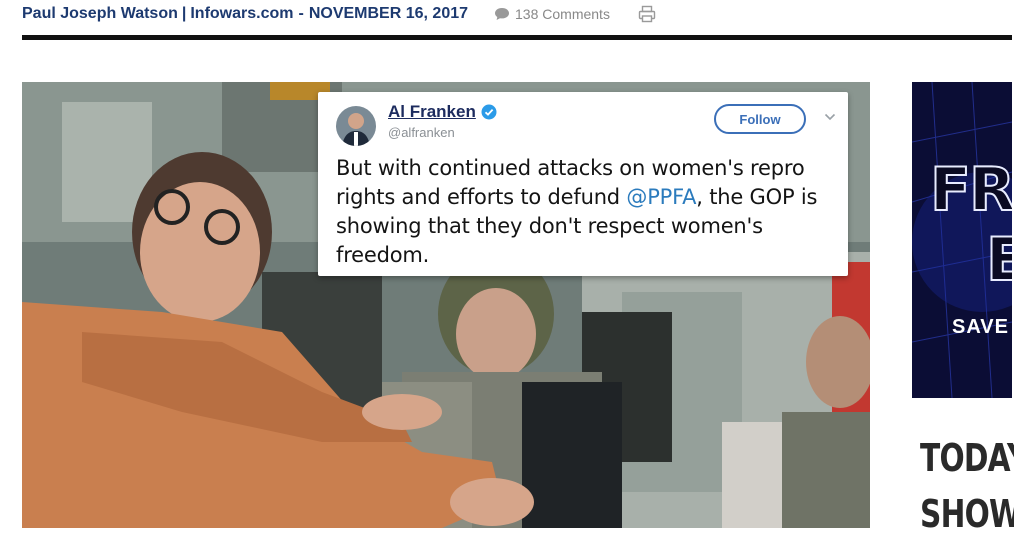  What do you see at coordinates (517, 37) in the screenshot?
I see `header-divider` at bounding box center [517, 37].